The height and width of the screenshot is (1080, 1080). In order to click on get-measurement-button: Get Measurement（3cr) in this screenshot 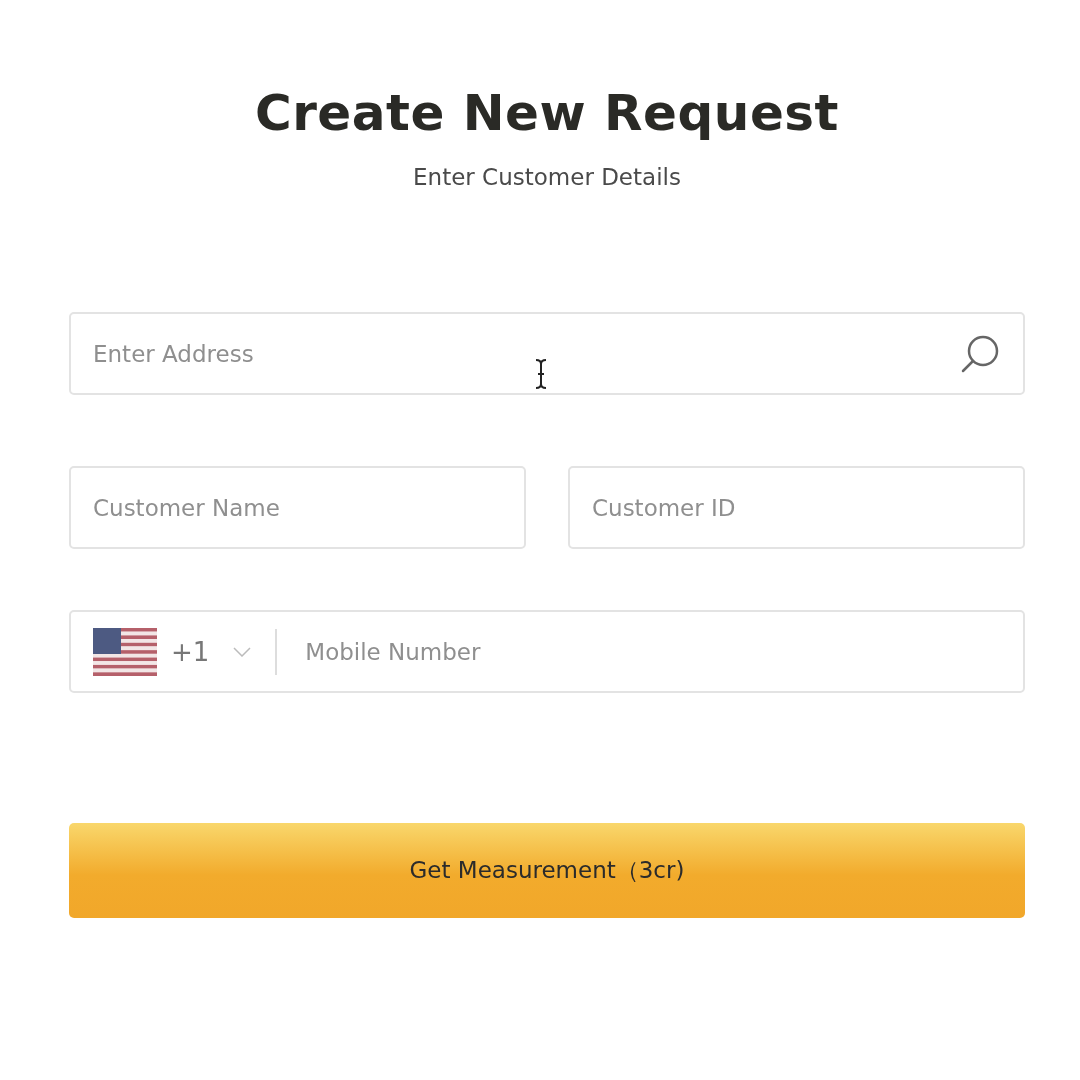, I will do `click(547, 870)`.